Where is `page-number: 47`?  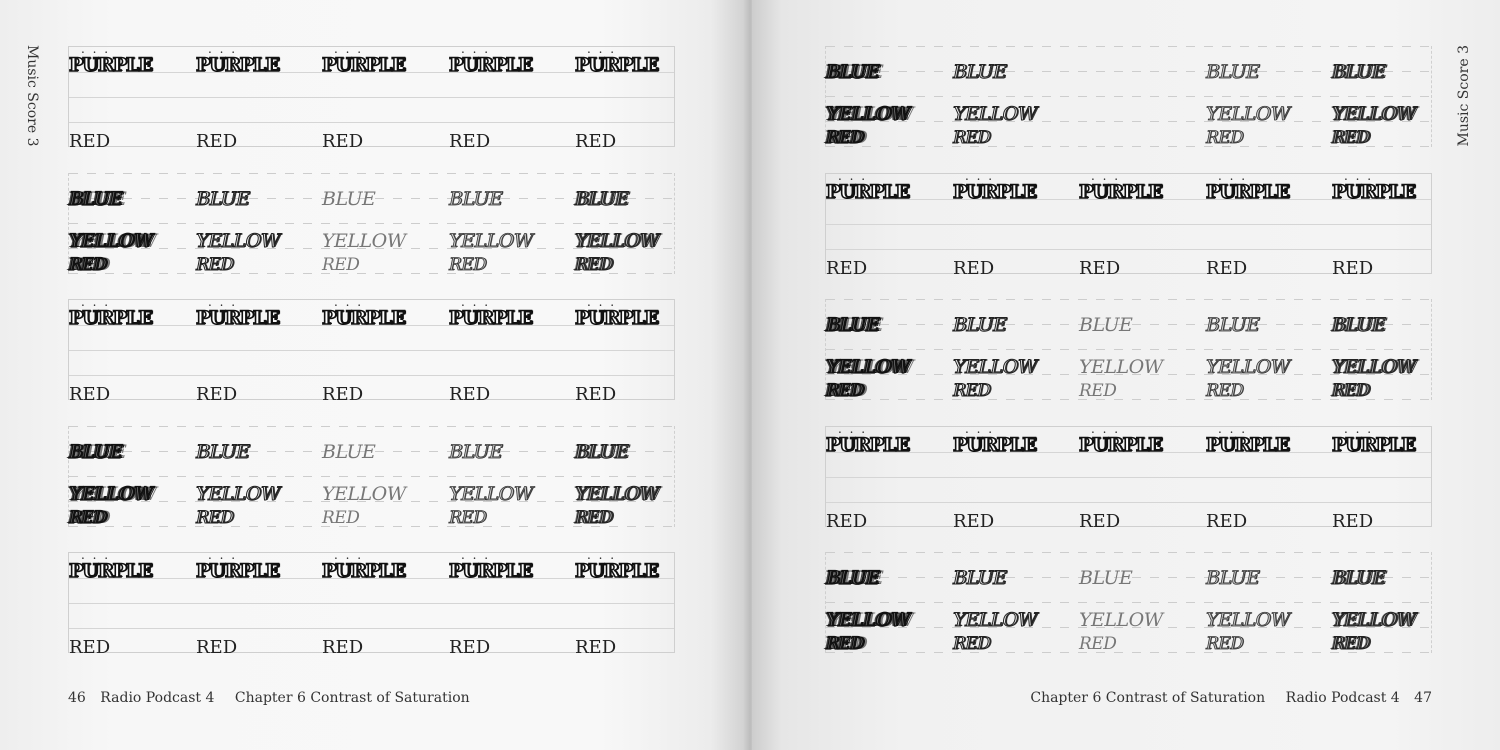 page-number: 47 is located at coordinates (1423, 698).